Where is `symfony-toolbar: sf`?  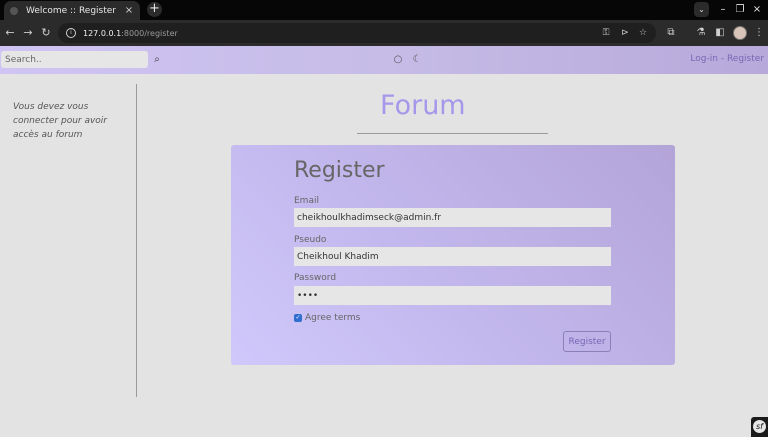
symfony-toolbar: sf is located at coordinates (759, 427).